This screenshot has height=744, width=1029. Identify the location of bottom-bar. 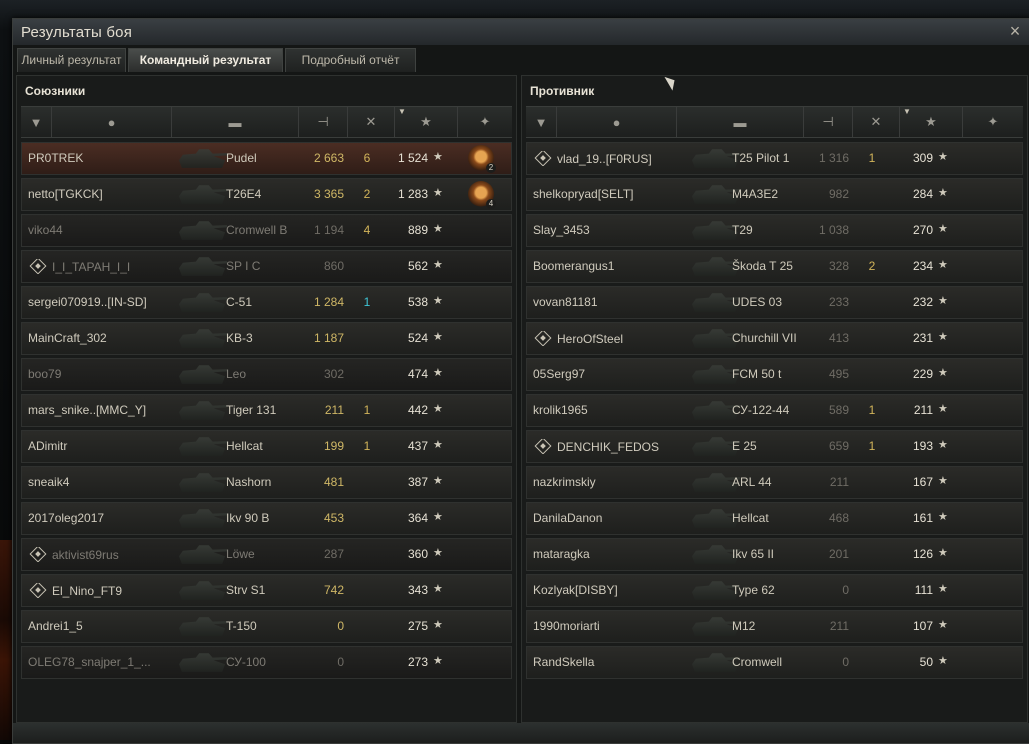
(521, 733).